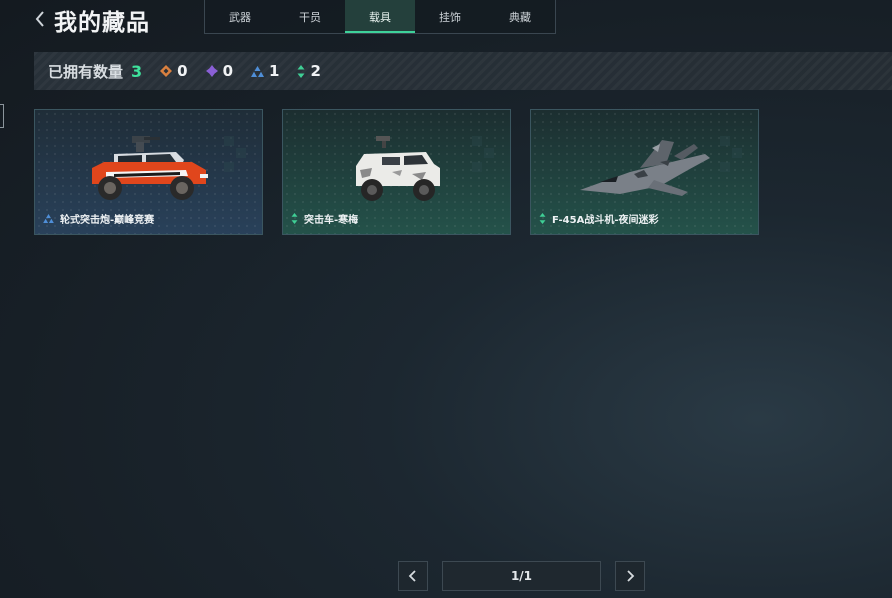 The width and height of the screenshot is (892, 598). I want to click on collection-card: 轮式突击炮-巅峰竞赛, so click(148, 172).